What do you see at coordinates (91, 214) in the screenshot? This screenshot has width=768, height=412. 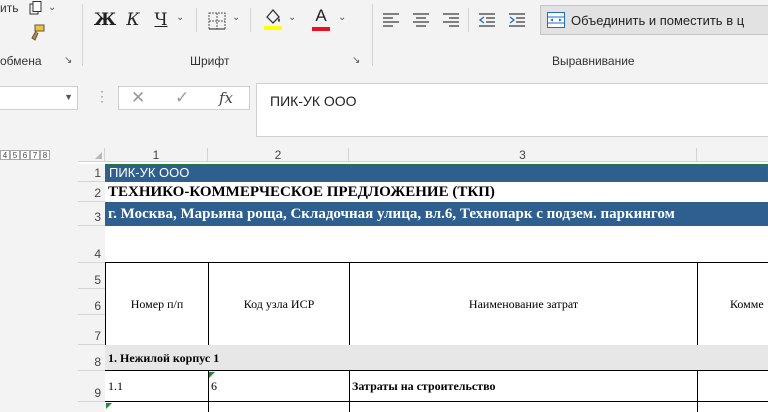 I see `row-header-3: 3` at bounding box center [91, 214].